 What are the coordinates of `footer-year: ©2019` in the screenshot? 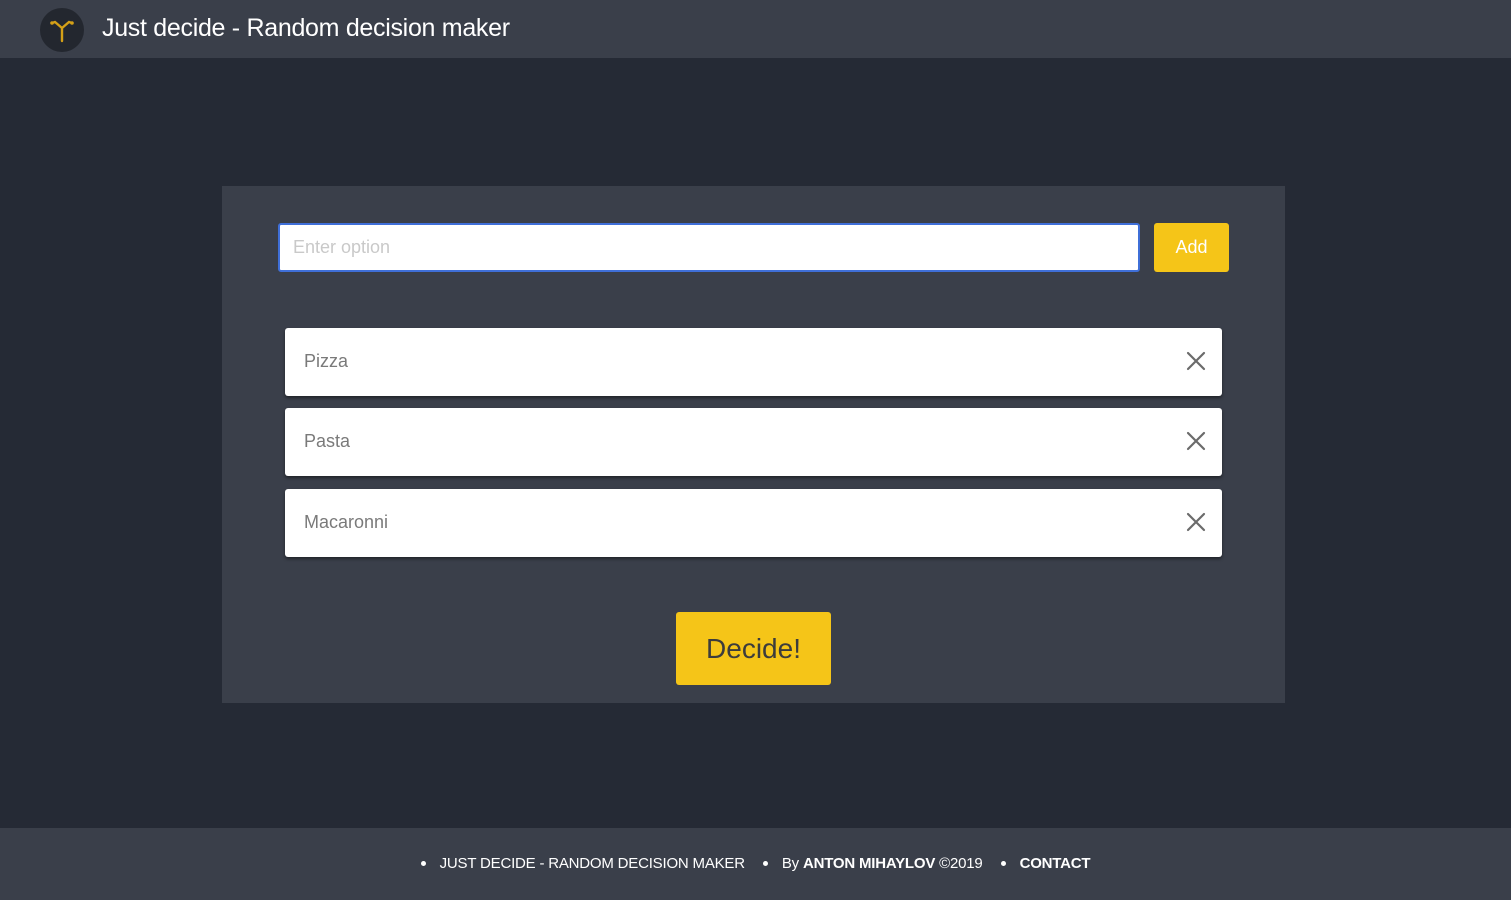 It's located at (961, 863).